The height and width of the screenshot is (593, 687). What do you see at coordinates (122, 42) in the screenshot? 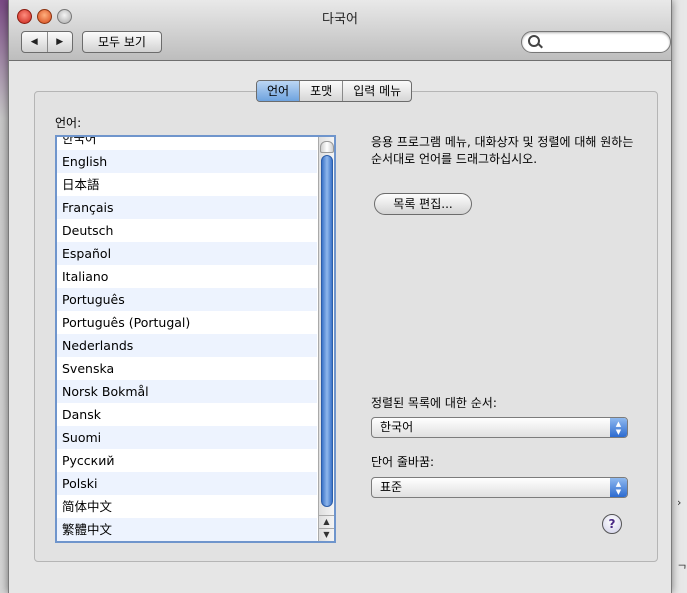
I see `show-all-button: 모두 보기` at bounding box center [122, 42].